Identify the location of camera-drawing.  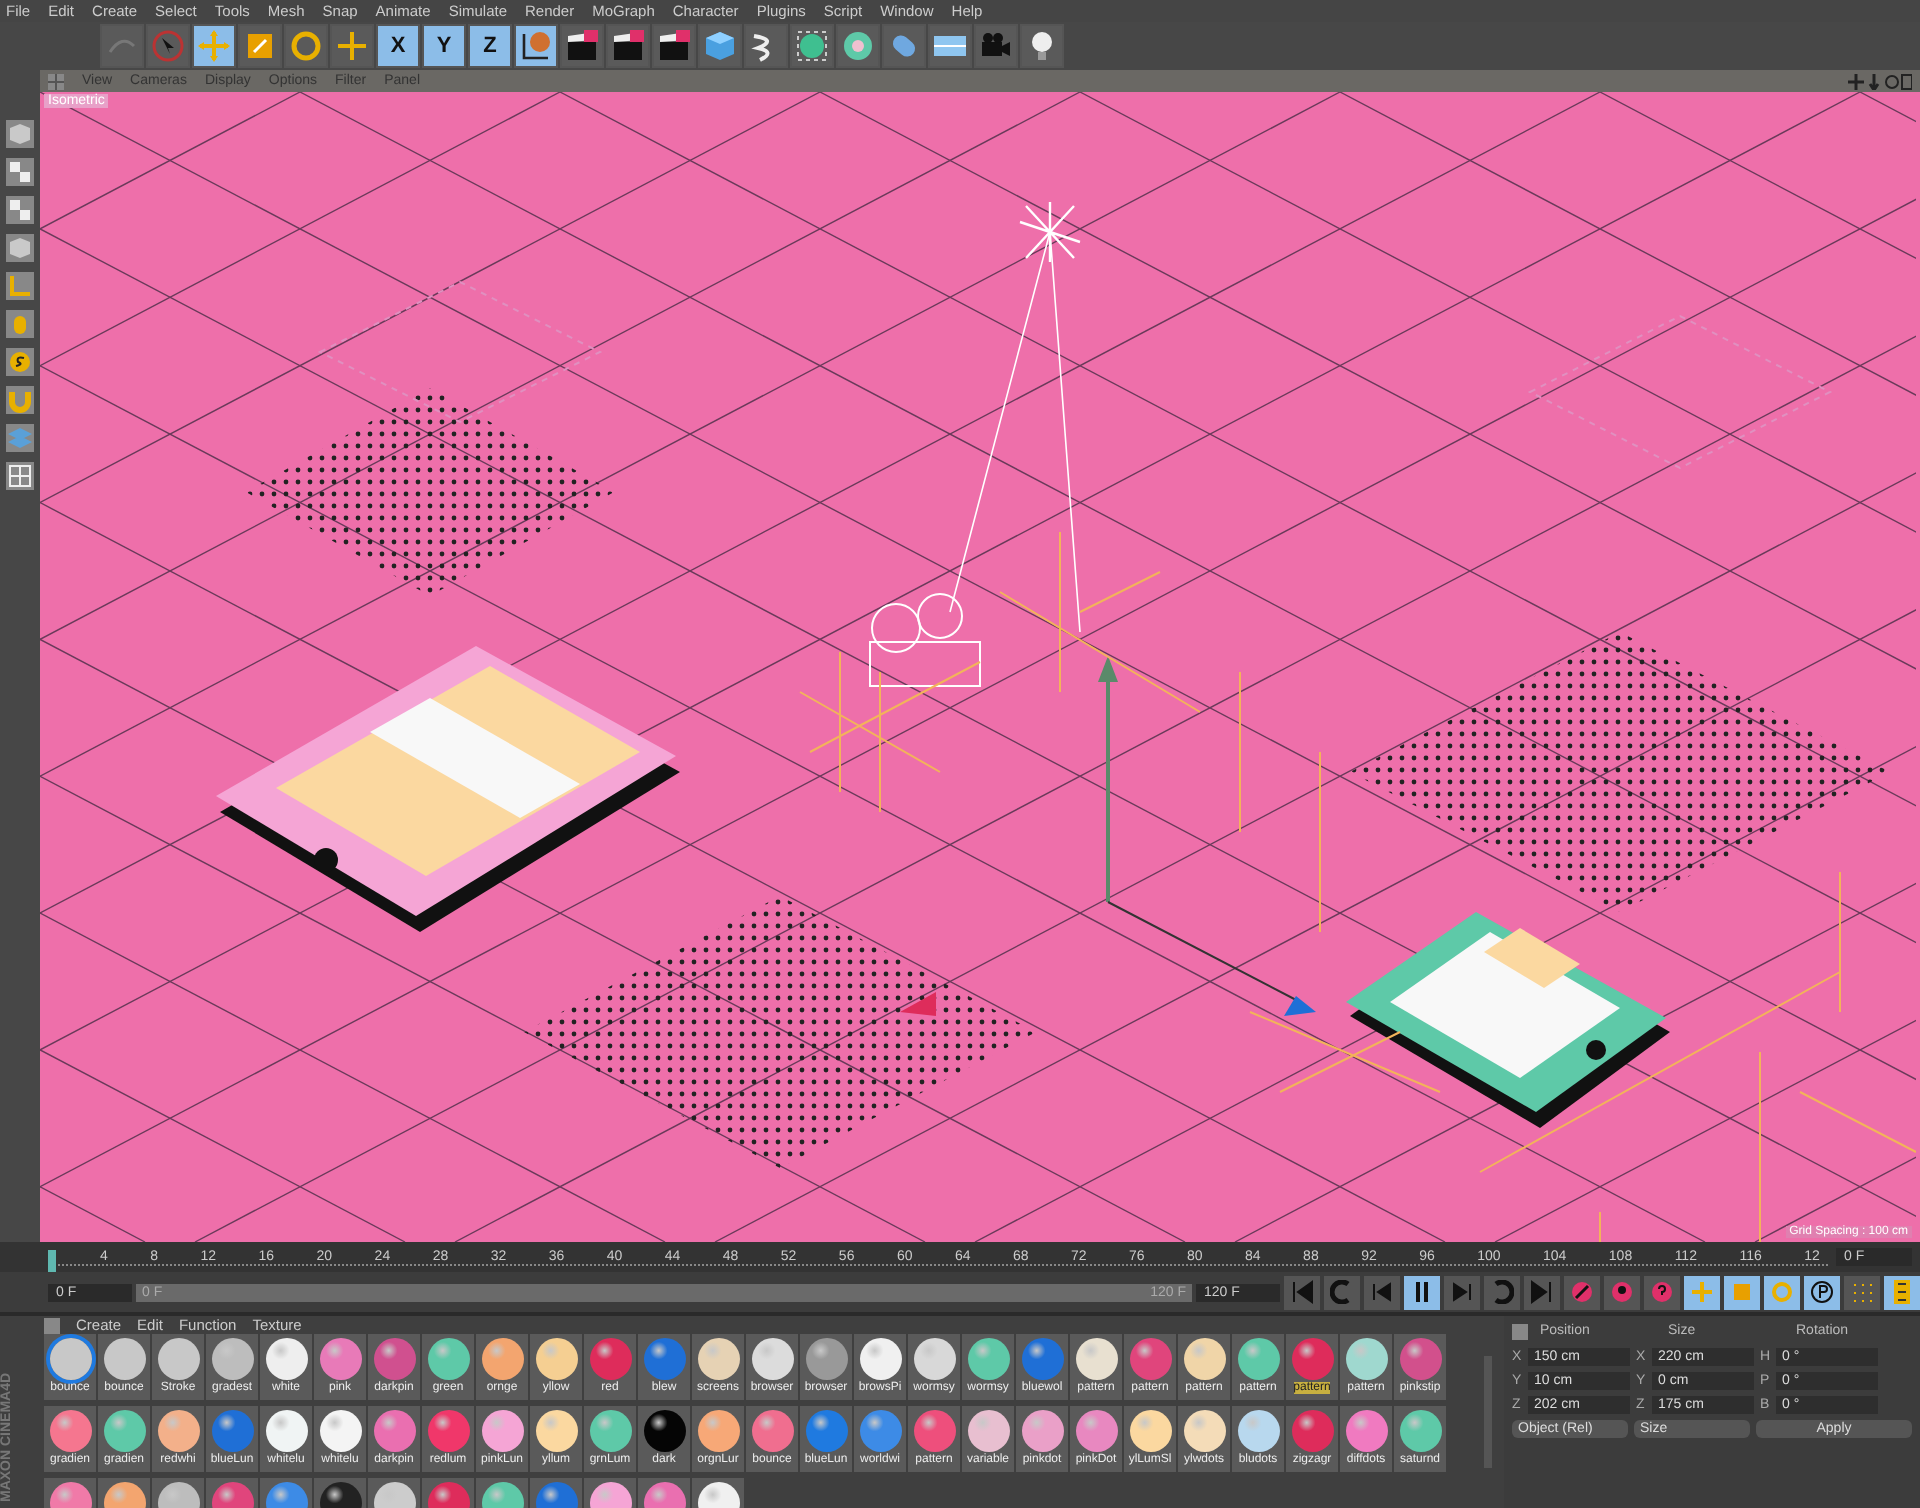
(925, 640).